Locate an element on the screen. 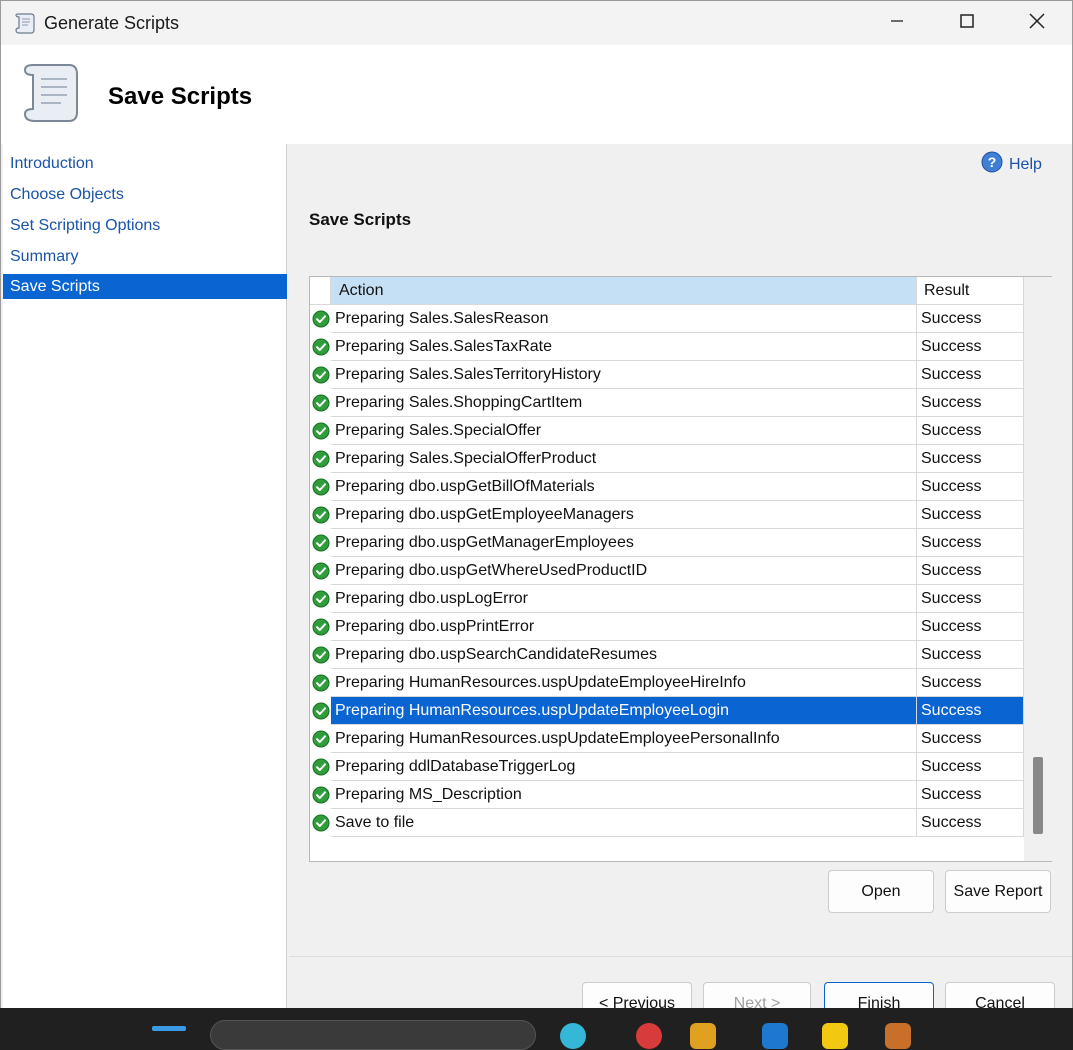 The width and height of the screenshot is (1073, 1050). column-header-action: Action is located at coordinates (623, 291).